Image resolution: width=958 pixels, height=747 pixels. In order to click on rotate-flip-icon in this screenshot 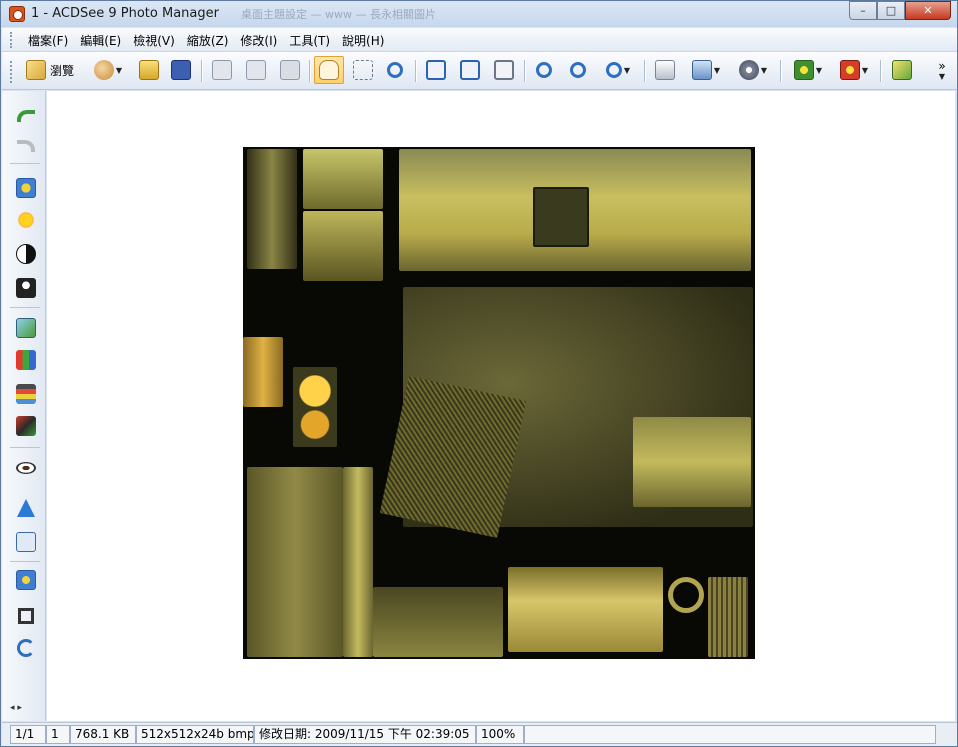, I will do `click(26, 648)`.